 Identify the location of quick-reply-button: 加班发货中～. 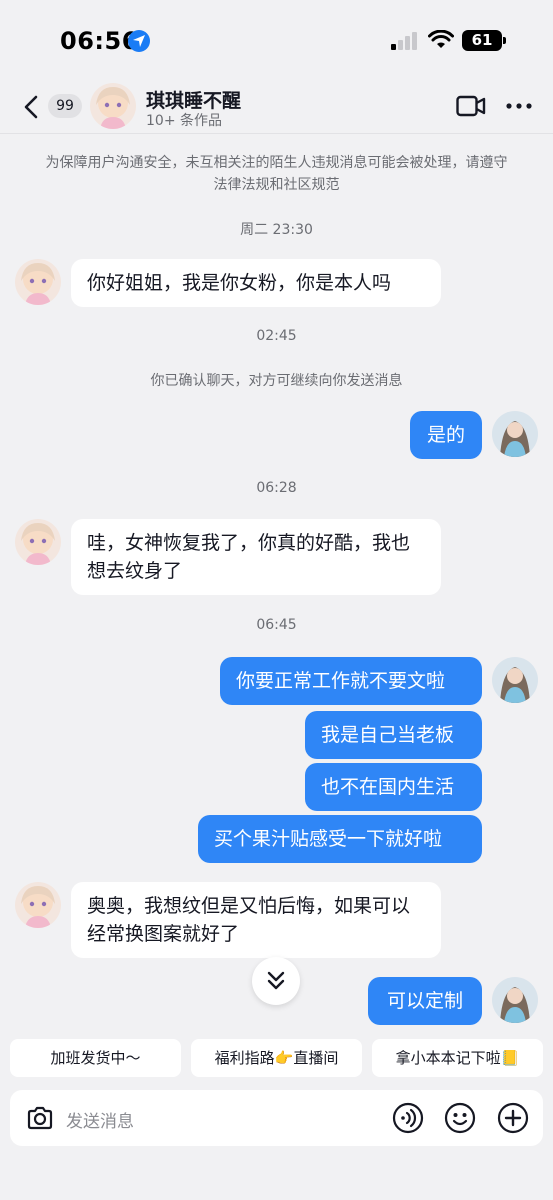
(95, 1058).